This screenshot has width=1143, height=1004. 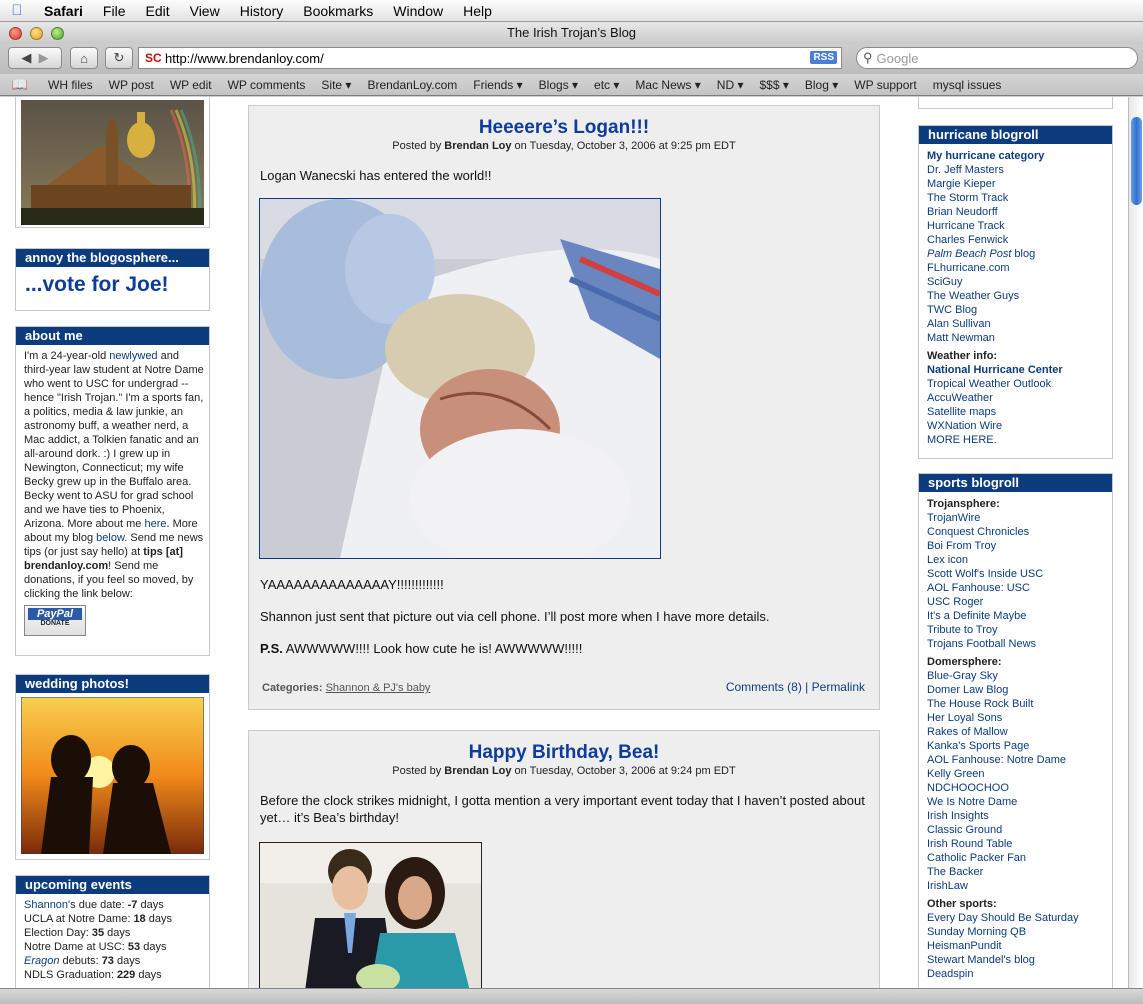 I want to click on search-placeholder: Google, so click(x=898, y=58).